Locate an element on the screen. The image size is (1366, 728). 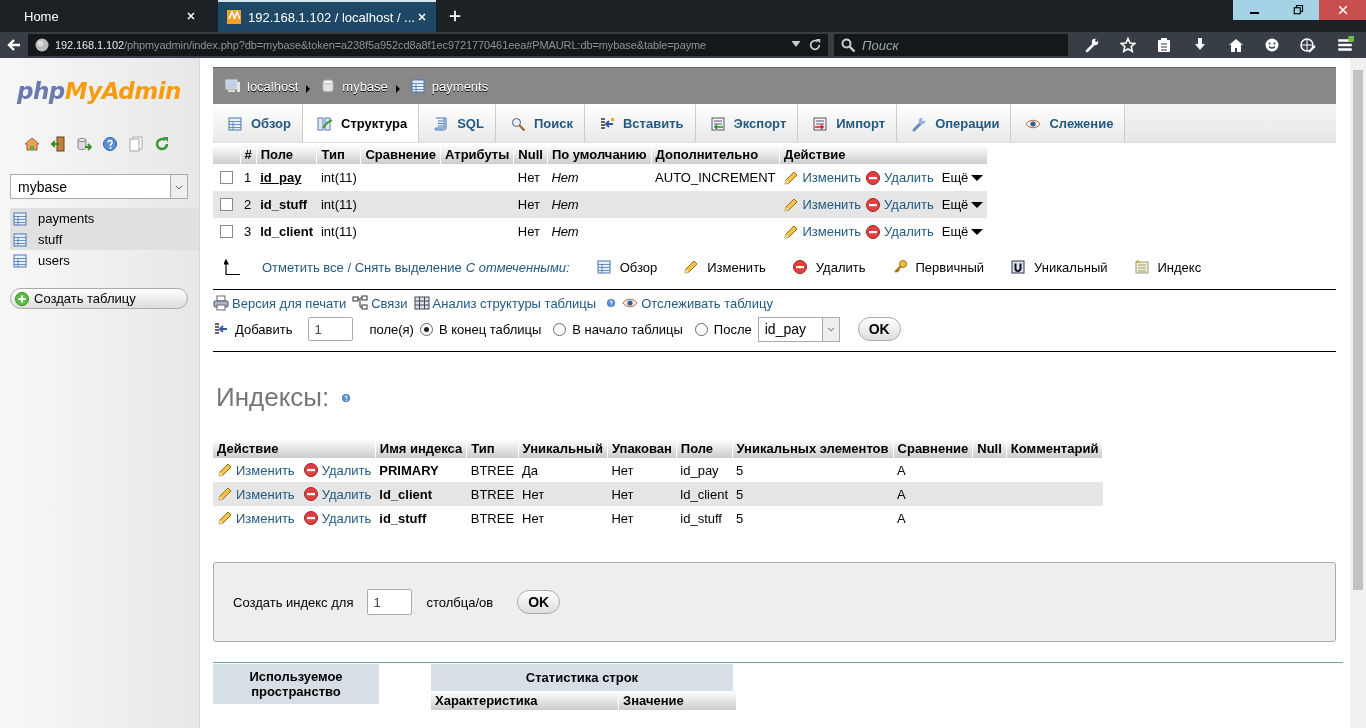
tab: Операции is located at coordinates (954, 123).